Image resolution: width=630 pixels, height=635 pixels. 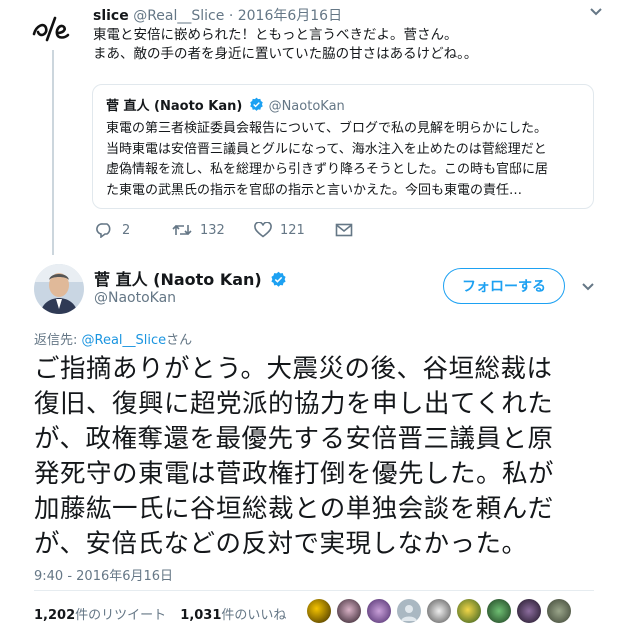 I want to click on retweet-stat-count: 1,202, so click(x=55, y=615).